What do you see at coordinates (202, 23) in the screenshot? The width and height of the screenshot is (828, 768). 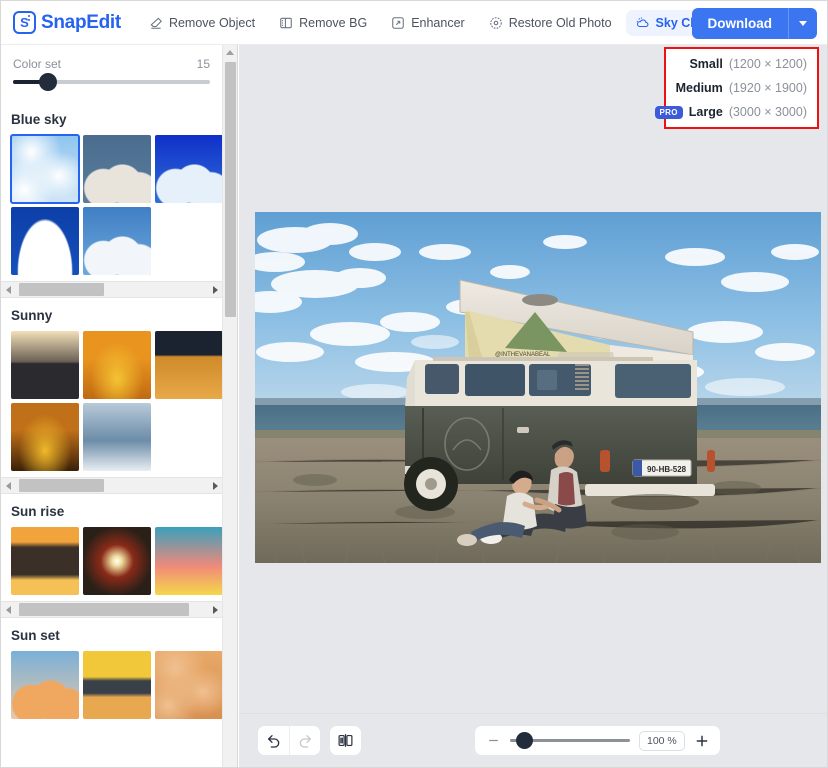 I see `tool-remove-object: Remove Object` at bounding box center [202, 23].